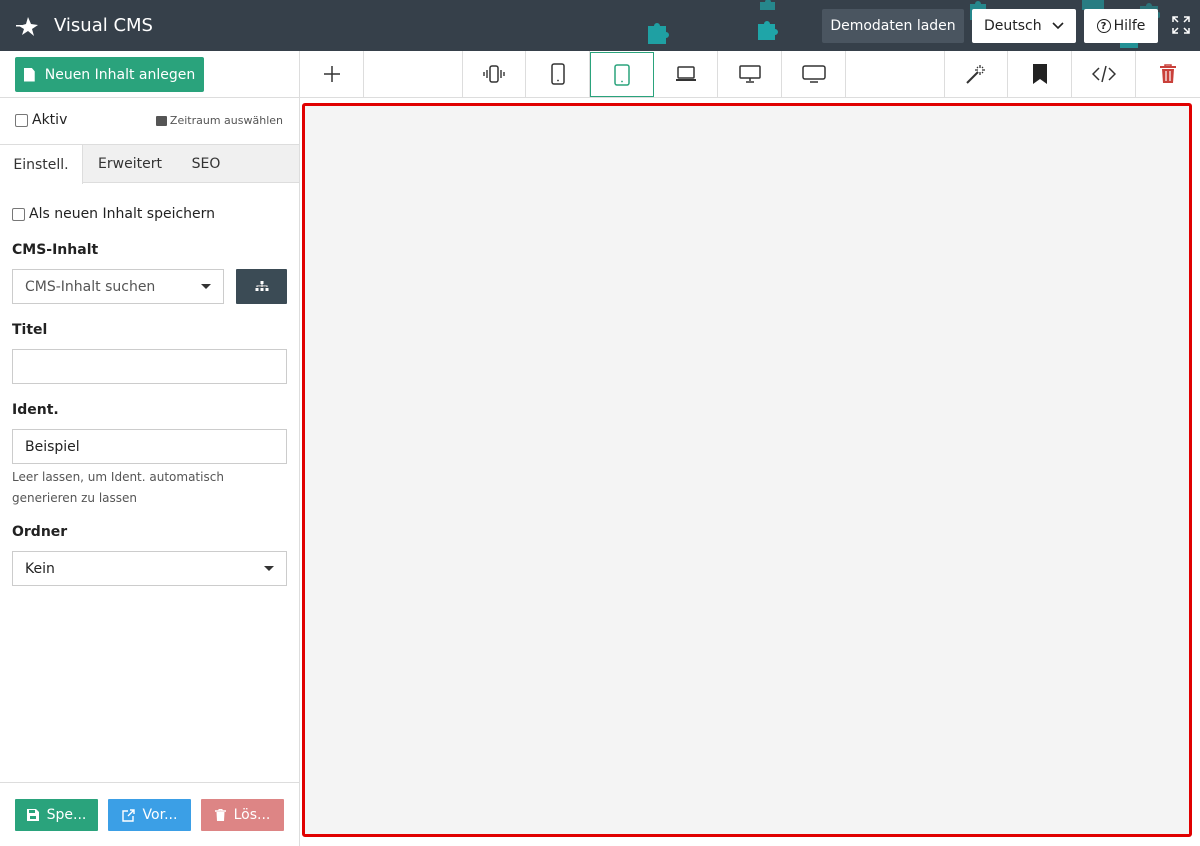  I want to click on chevron-down-icon, so click(1058, 26).